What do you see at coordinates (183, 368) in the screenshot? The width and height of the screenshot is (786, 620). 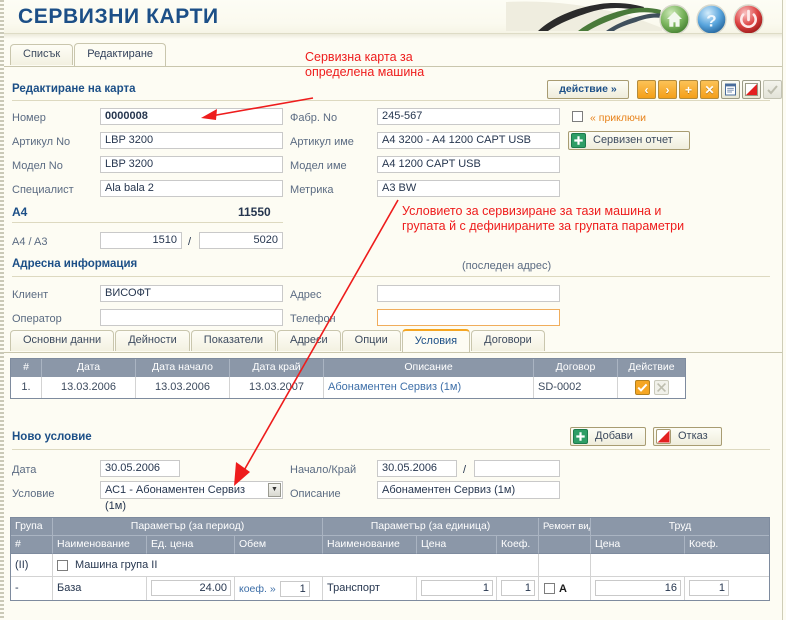 I see `col-data-nachalo: Дата начало` at bounding box center [183, 368].